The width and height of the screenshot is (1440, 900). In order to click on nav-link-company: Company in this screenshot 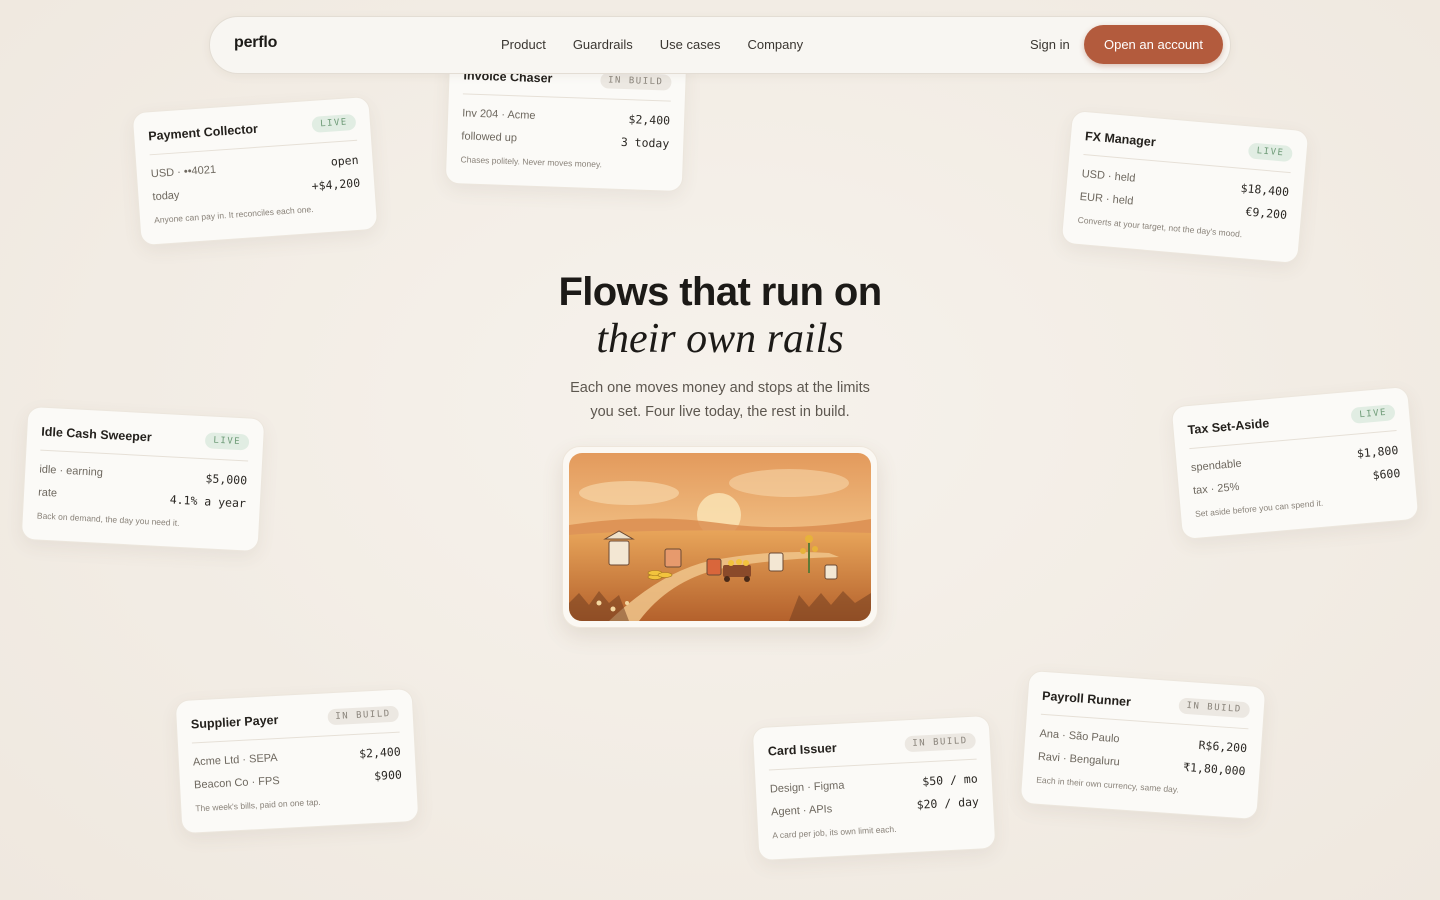, I will do `click(775, 44)`.